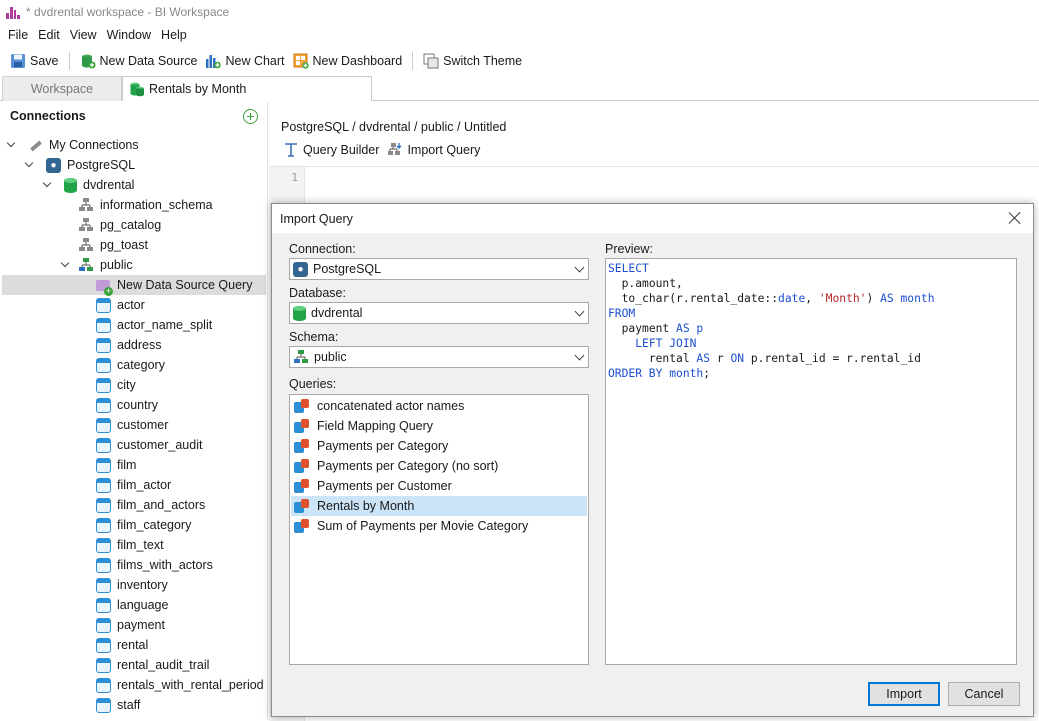 The image size is (1039, 721). Describe the element at coordinates (255, 61) in the screenshot. I see `new-chart-label: New Chart` at that location.